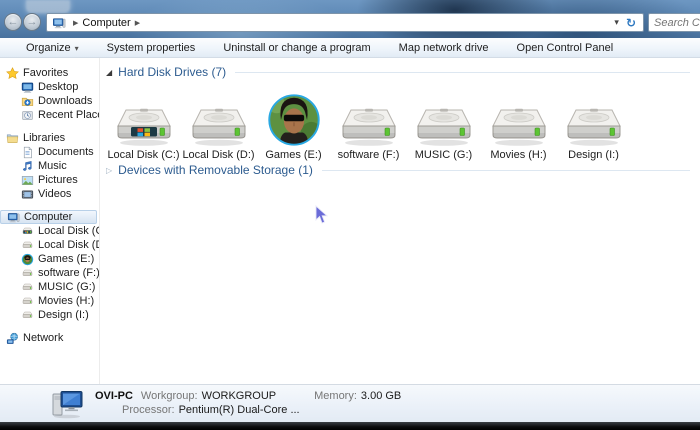  I want to click on toolbar-button-organize: Organize ▾, so click(52, 48).